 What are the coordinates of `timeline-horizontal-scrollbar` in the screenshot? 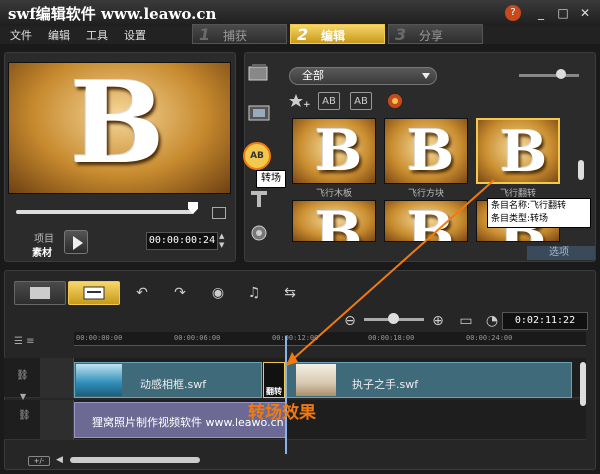 It's located at (135, 460).